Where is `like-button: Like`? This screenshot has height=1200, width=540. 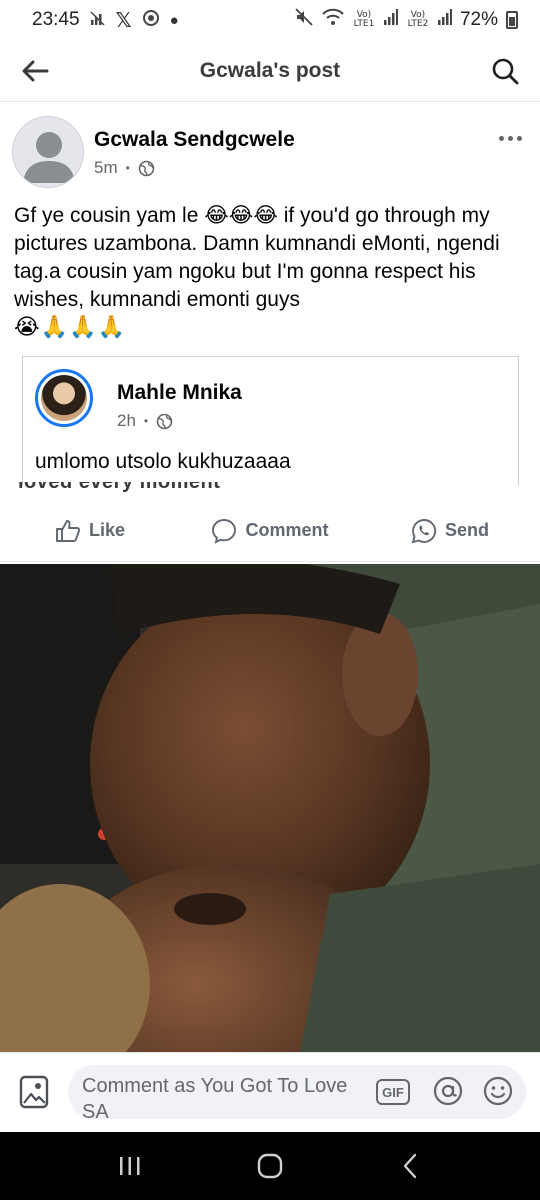 like-button: Like is located at coordinates (90, 531).